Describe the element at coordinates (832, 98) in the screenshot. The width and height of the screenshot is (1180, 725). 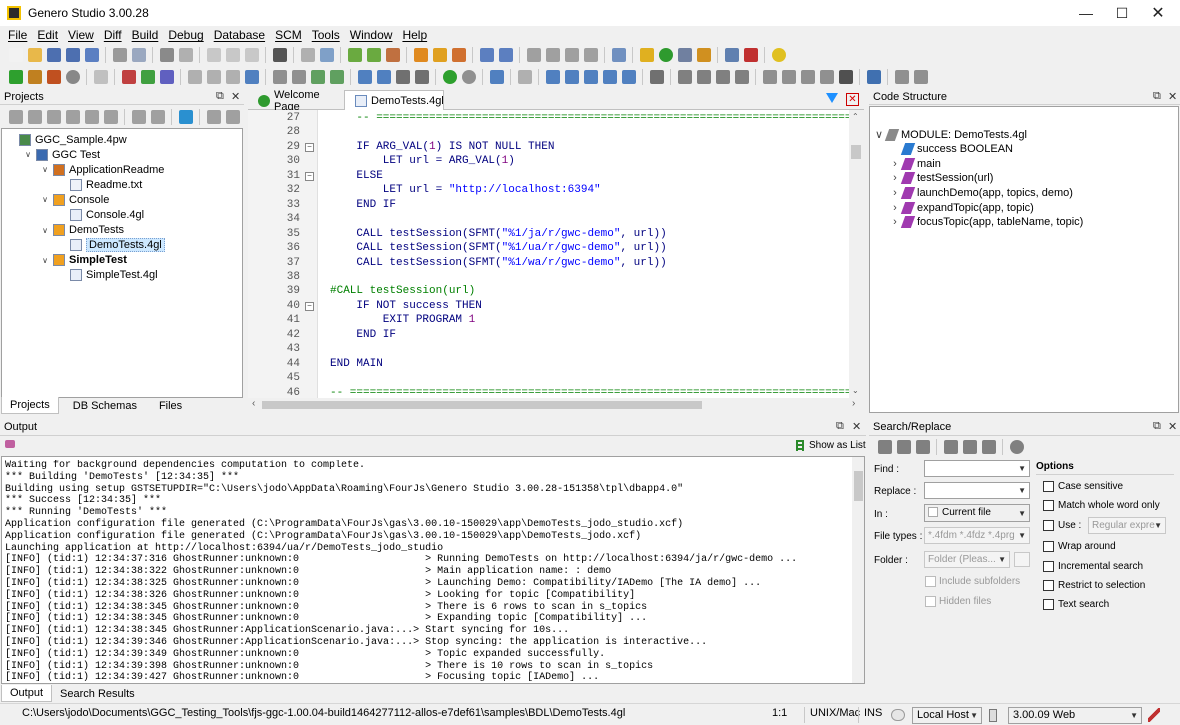
I see `filter-icon` at that location.